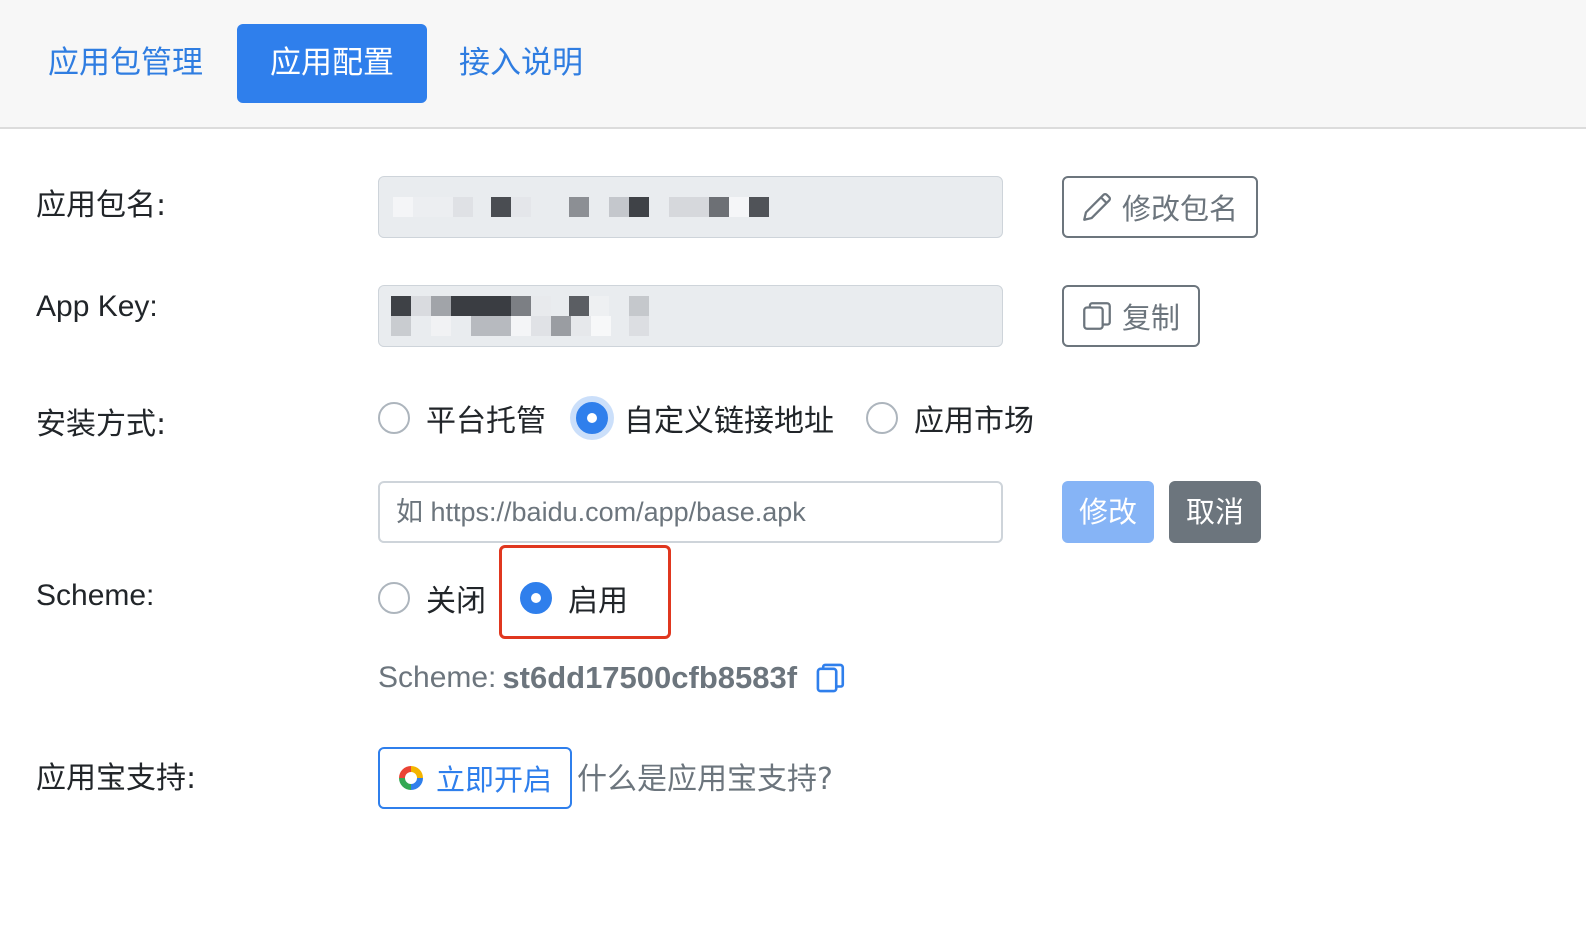 The height and width of the screenshot is (934, 1586). I want to click on copy-app-key-button: 复制, so click(1131, 316).